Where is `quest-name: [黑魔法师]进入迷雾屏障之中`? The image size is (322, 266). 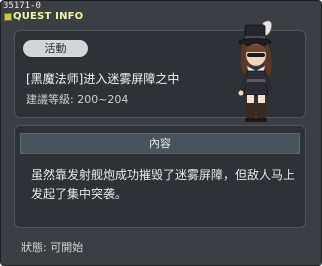
quest-name: [黑魔法师]进入迷雾屏障之中 is located at coordinates (103, 79).